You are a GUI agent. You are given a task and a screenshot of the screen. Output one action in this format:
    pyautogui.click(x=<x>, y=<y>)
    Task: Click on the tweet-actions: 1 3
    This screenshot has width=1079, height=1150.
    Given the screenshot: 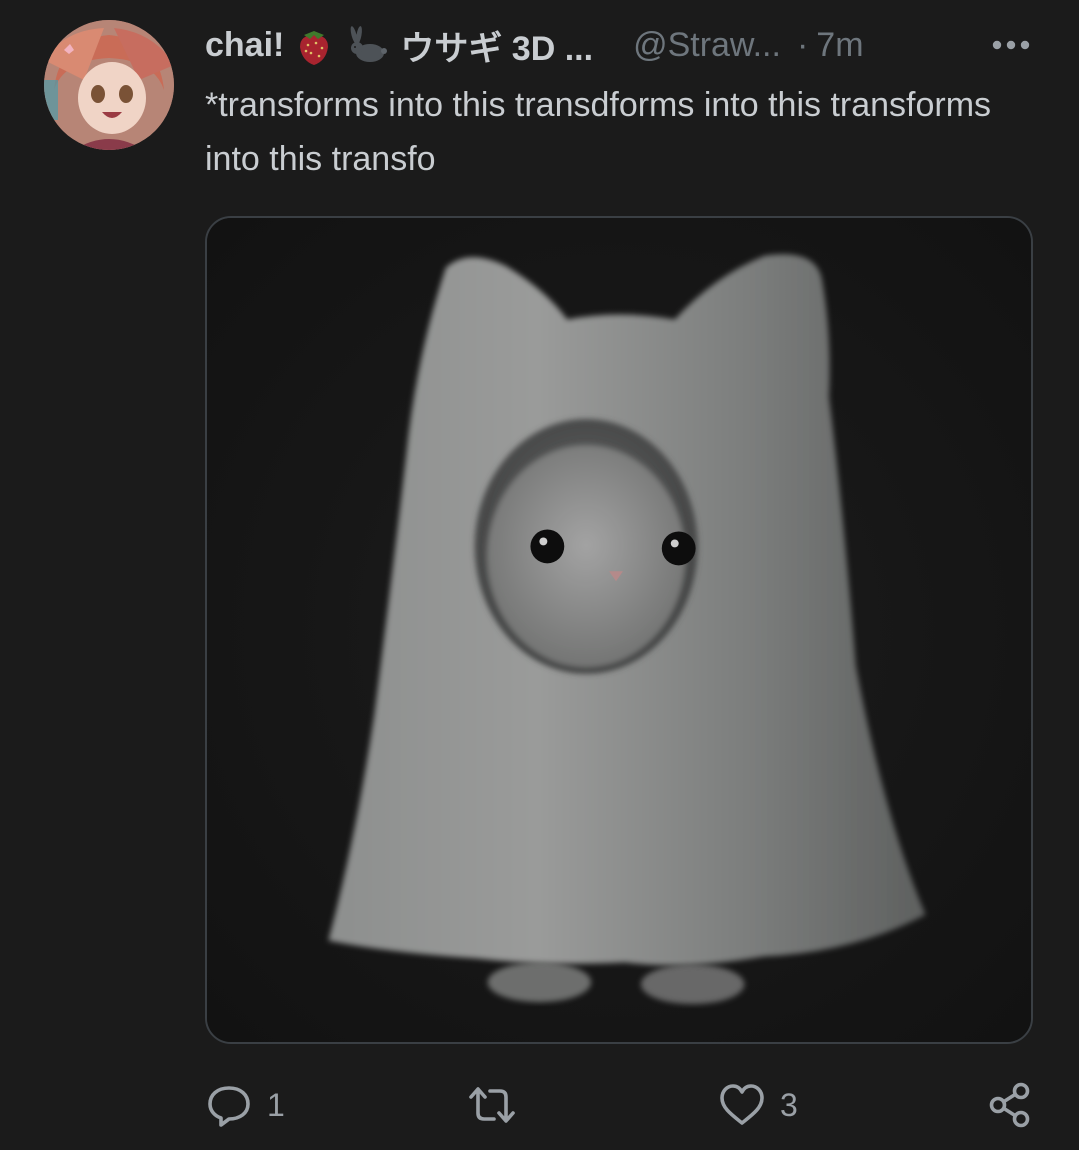 What is the action you would take?
    pyautogui.click(x=539, y=1105)
    